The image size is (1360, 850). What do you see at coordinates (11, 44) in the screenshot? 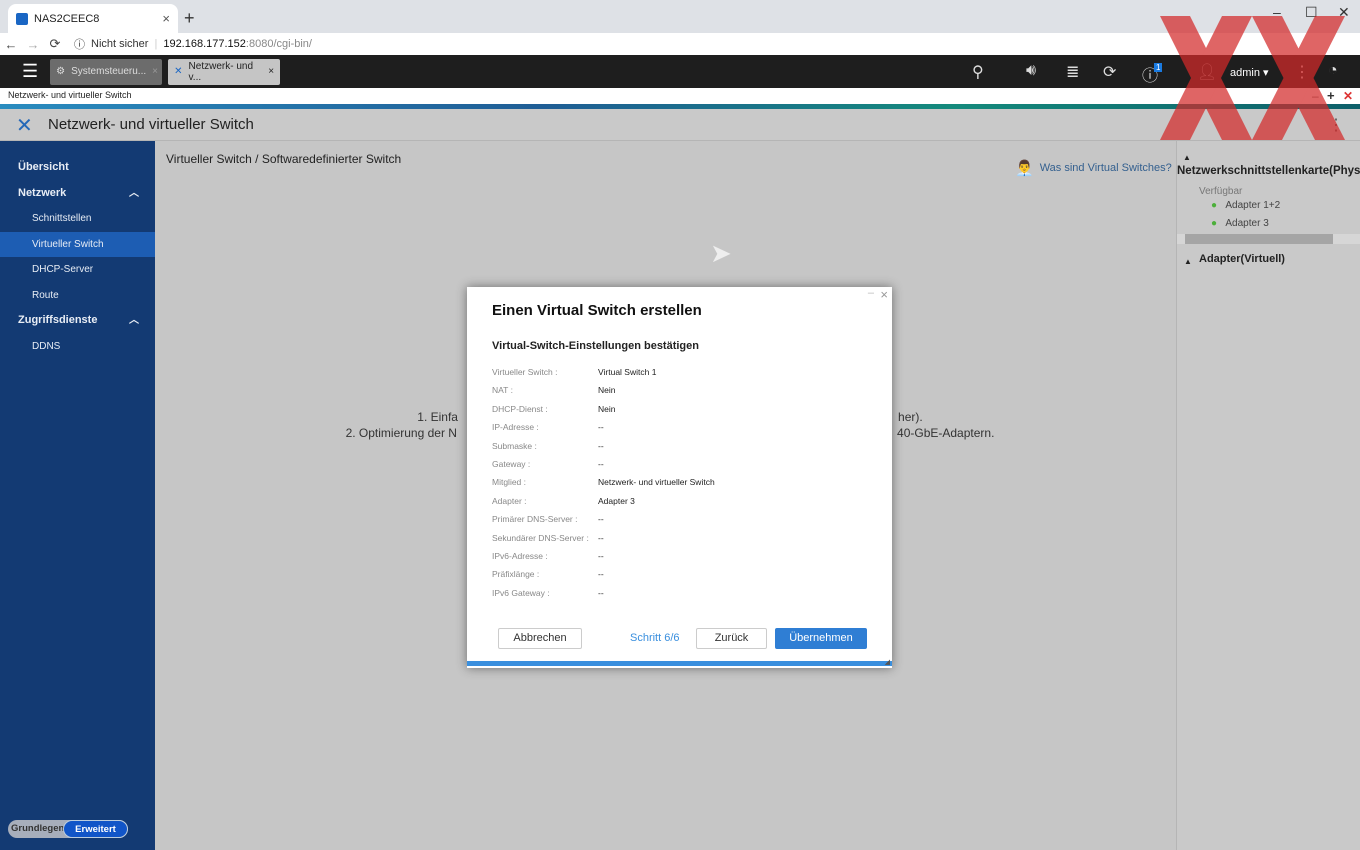
I see `back-icon: ←` at bounding box center [11, 44].